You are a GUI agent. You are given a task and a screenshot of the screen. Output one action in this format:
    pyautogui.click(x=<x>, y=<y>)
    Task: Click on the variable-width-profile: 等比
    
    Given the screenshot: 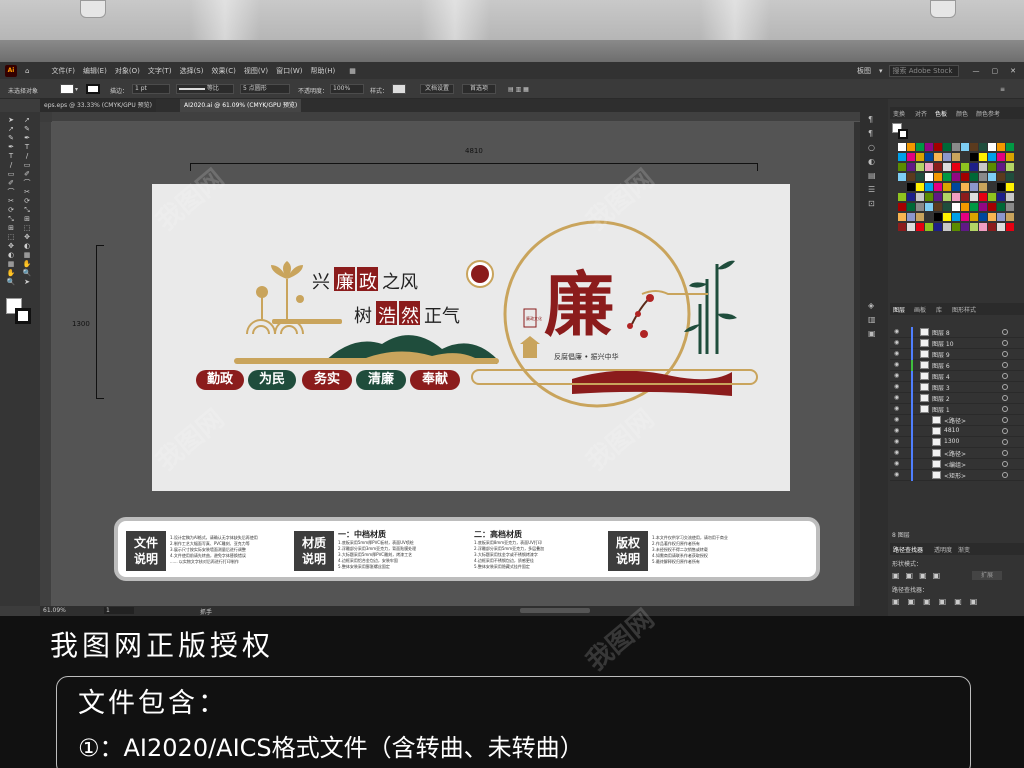 What is the action you would take?
    pyautogui.click(x=205, y=89)
    